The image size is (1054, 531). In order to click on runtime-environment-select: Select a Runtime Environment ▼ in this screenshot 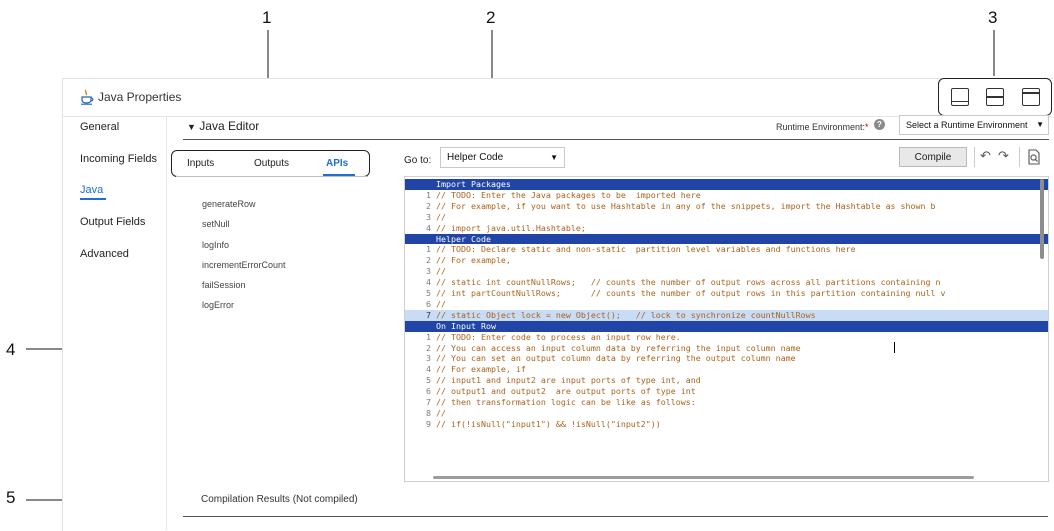, I will do `click(974, 125)`.